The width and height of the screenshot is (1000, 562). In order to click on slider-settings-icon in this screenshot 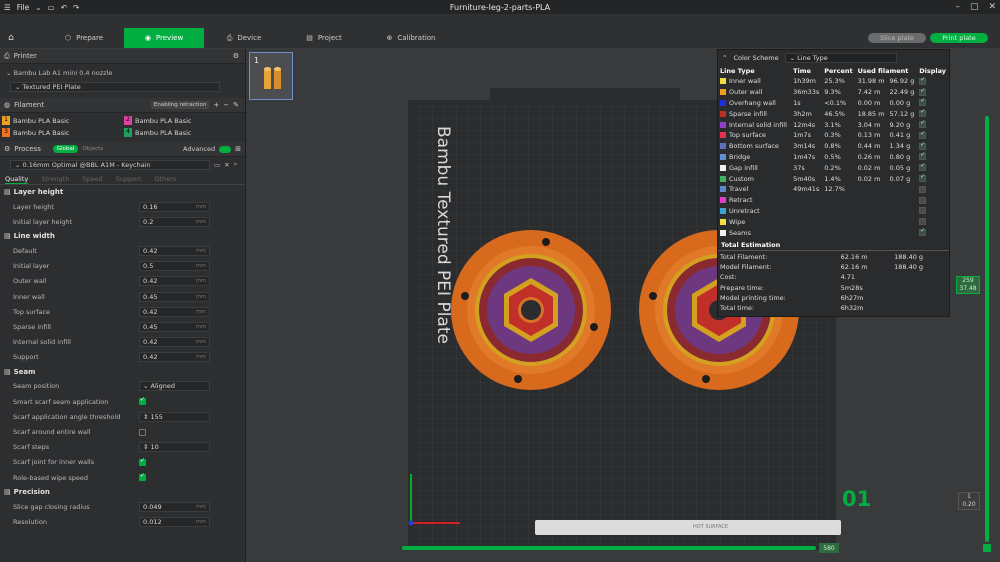, I will do `click(987, 548)`.